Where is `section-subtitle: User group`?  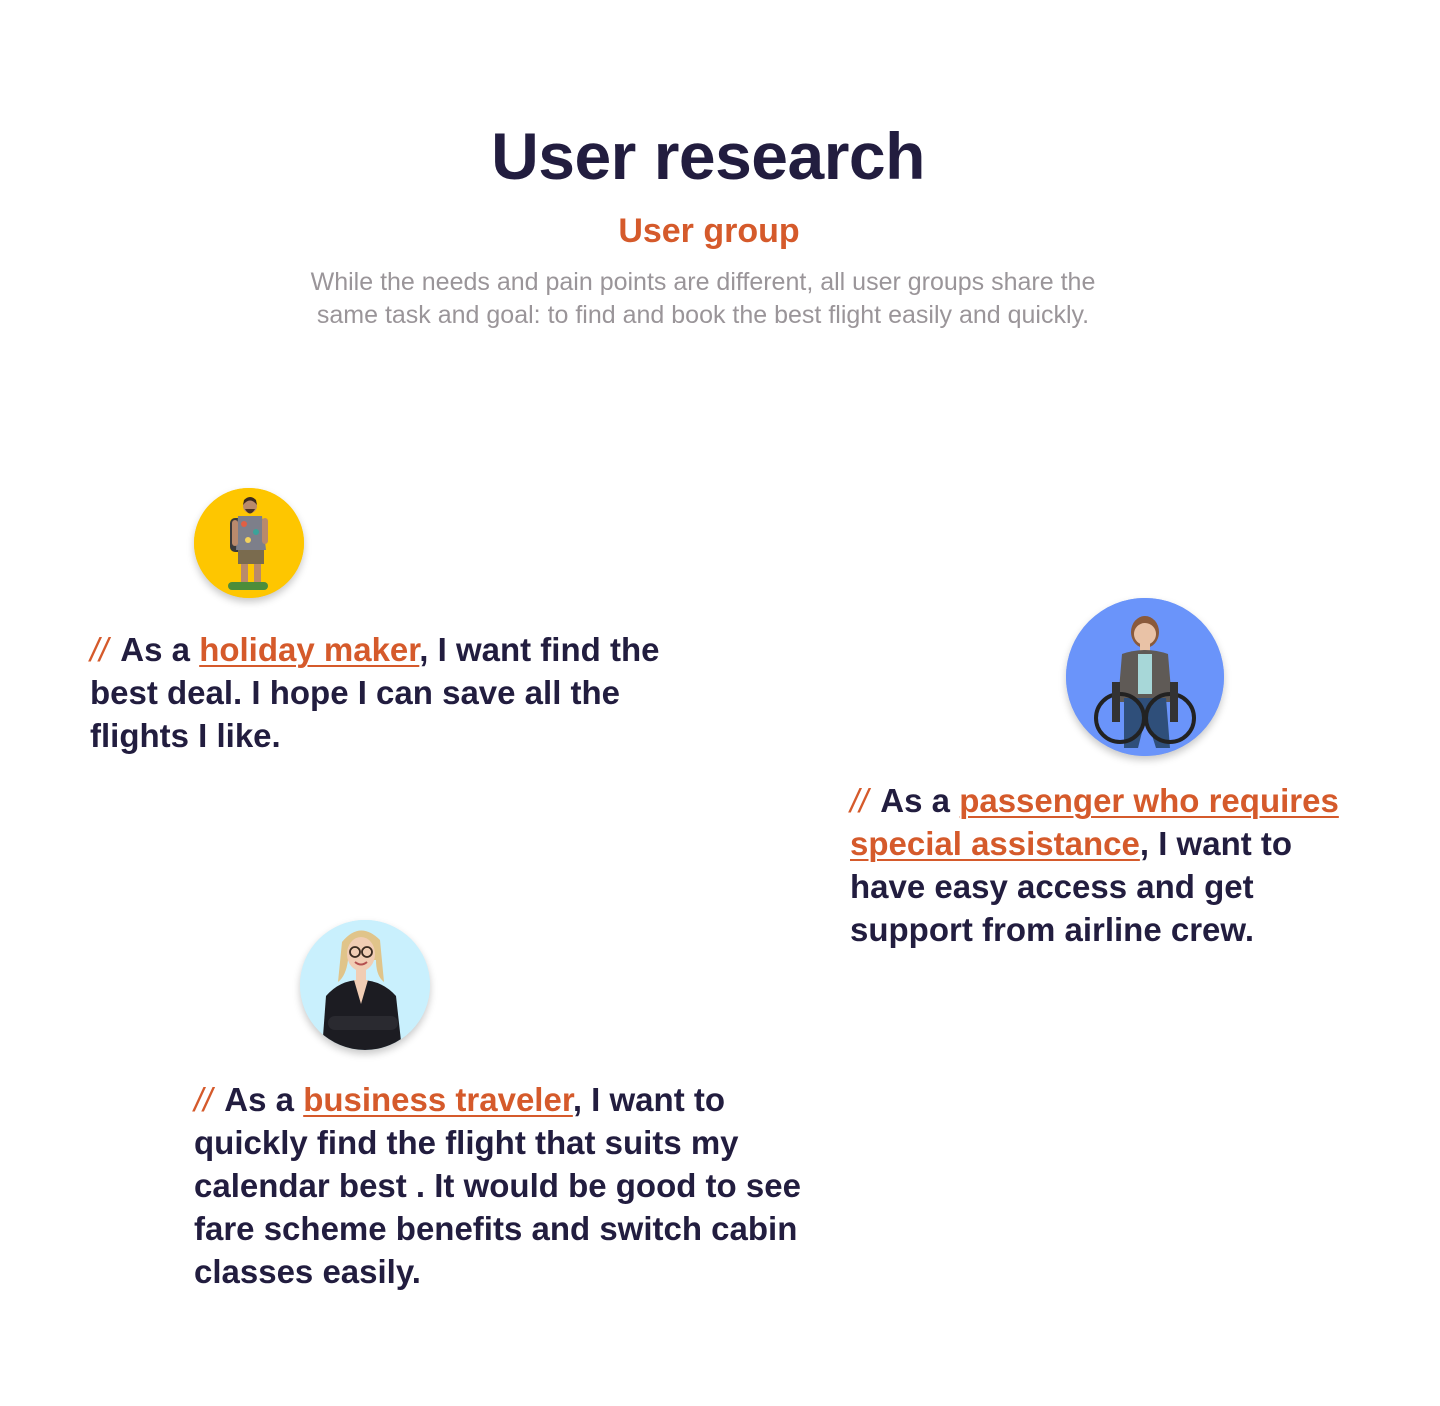 section-subtitle: User group is located at coordinates (709, 231).